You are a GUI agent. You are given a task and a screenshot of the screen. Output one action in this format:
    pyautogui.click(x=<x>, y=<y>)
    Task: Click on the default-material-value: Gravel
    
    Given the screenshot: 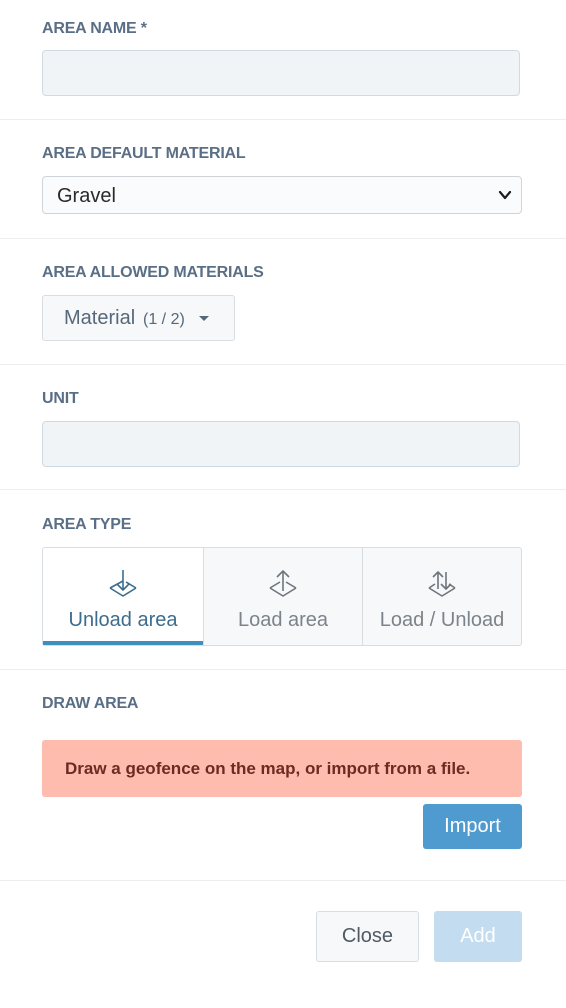 What is the action you would take?
    pyautogui.click(x=86, y=196)
    